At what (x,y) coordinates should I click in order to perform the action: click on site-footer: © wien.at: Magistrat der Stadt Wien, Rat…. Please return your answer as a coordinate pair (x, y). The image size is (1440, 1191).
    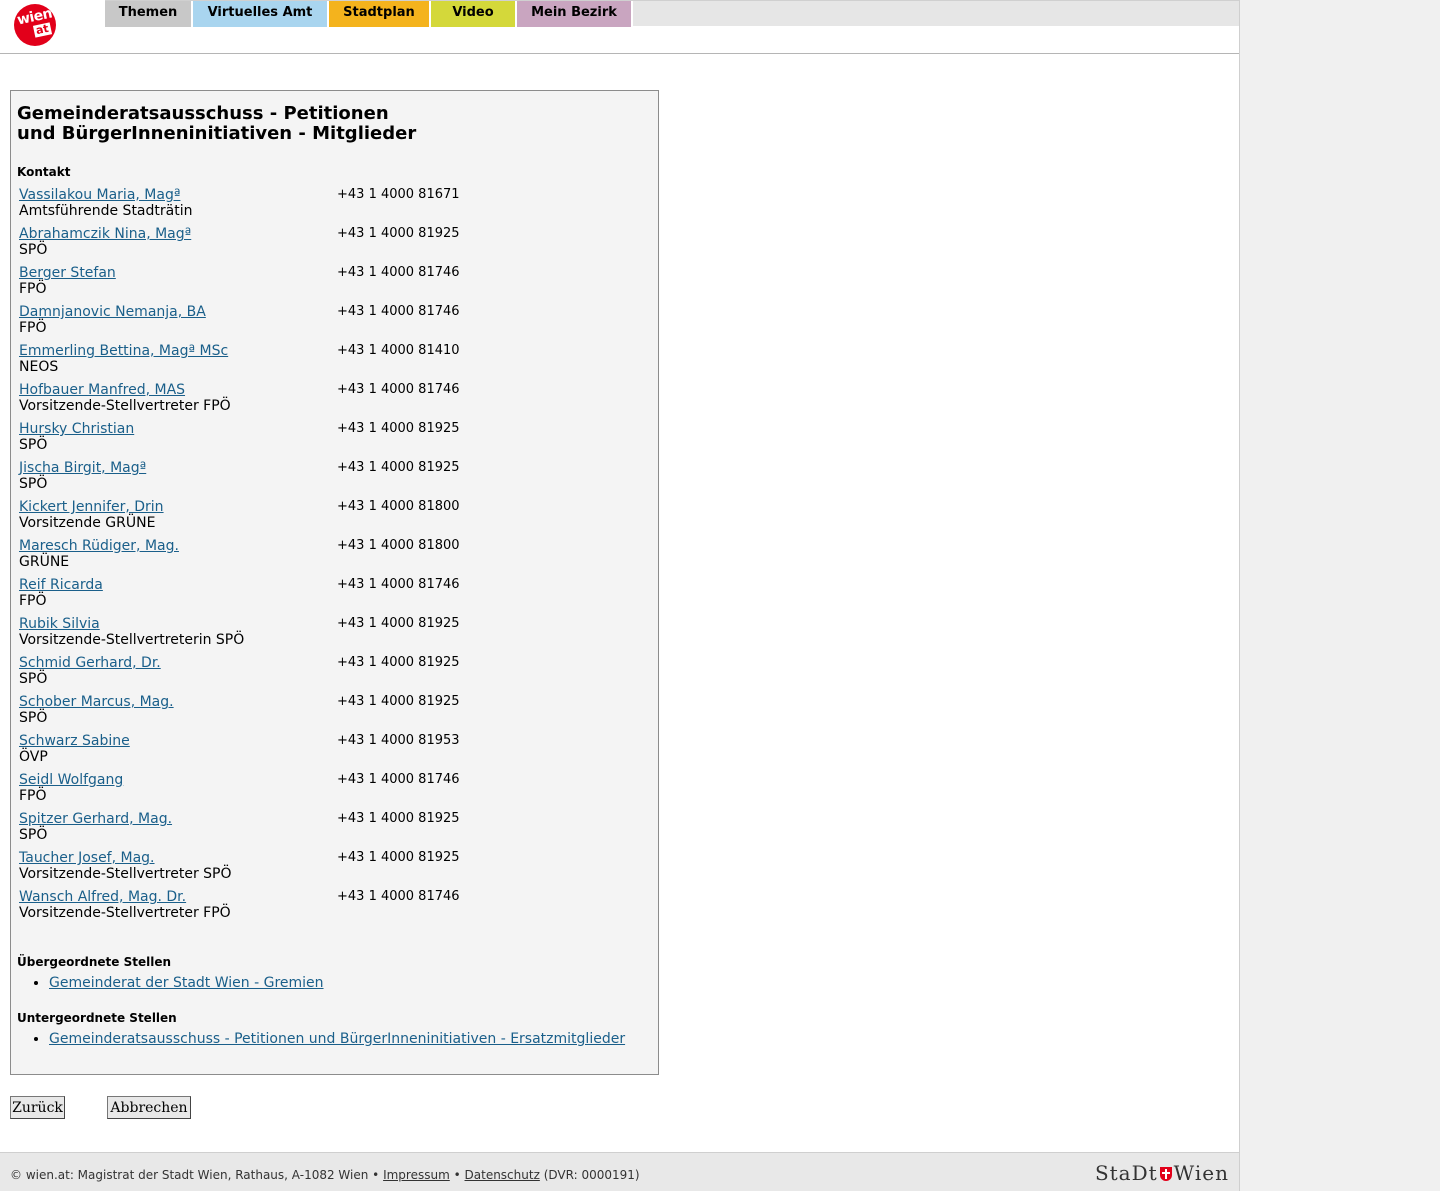
    Looking at the image, I should click on (619, 1171).